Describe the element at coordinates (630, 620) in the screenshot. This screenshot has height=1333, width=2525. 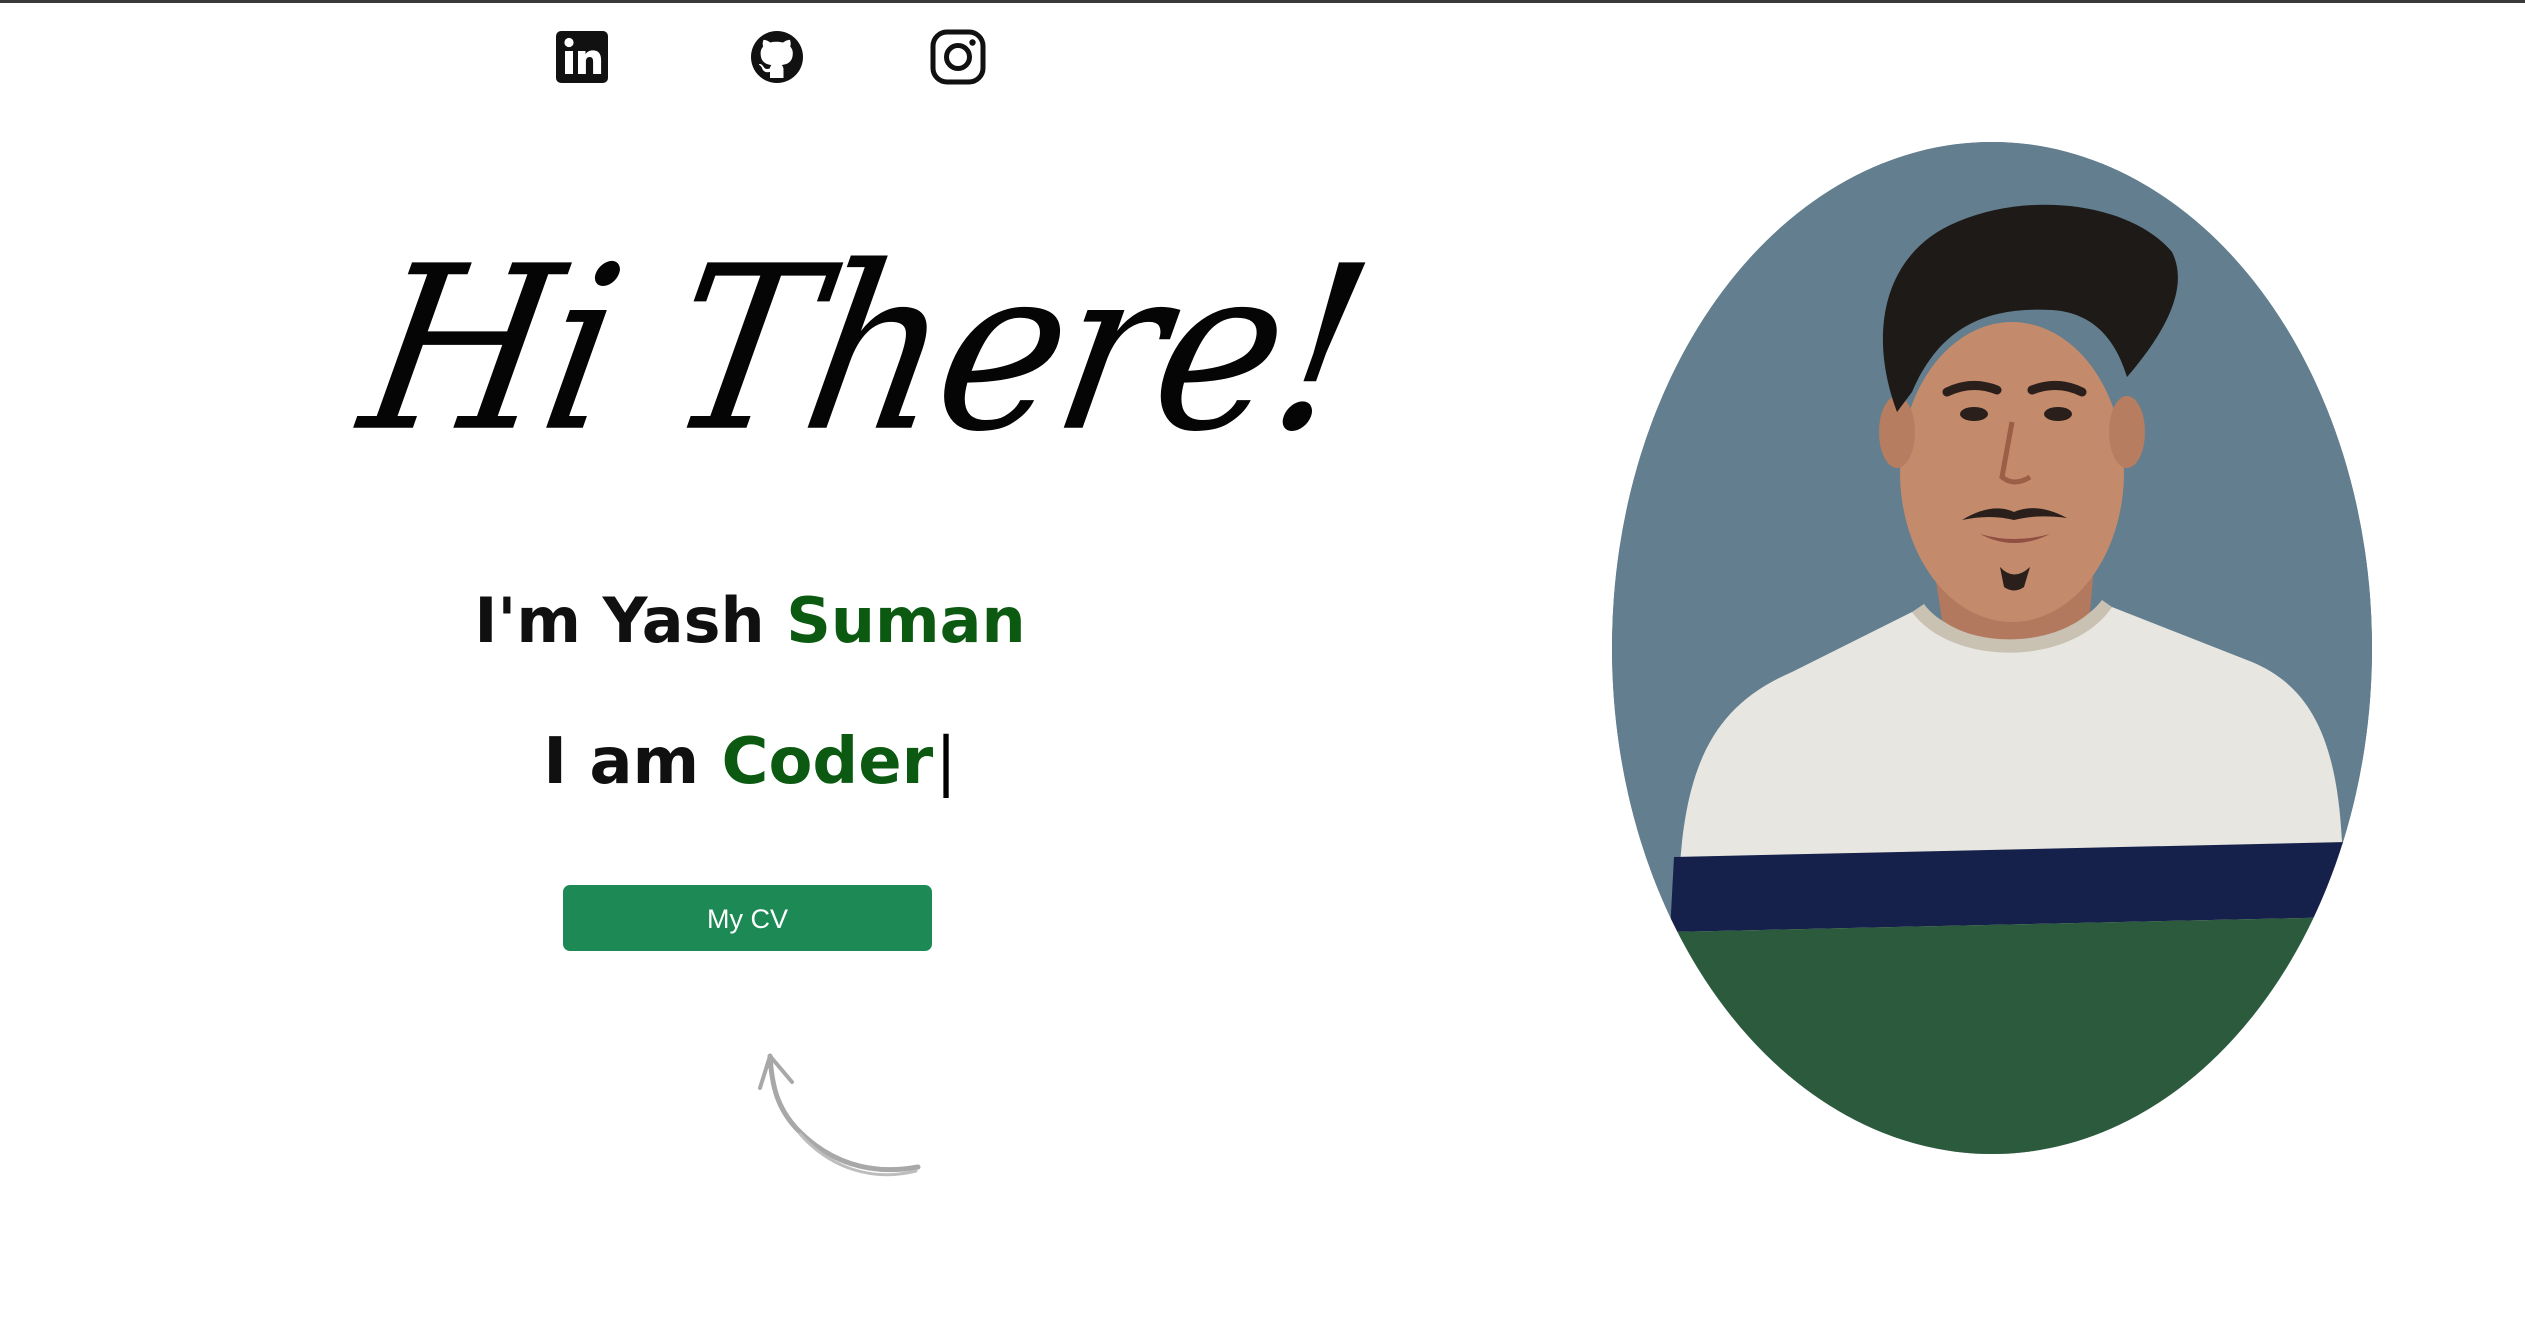
I see `name-prefix: I'm Yash` at that location.